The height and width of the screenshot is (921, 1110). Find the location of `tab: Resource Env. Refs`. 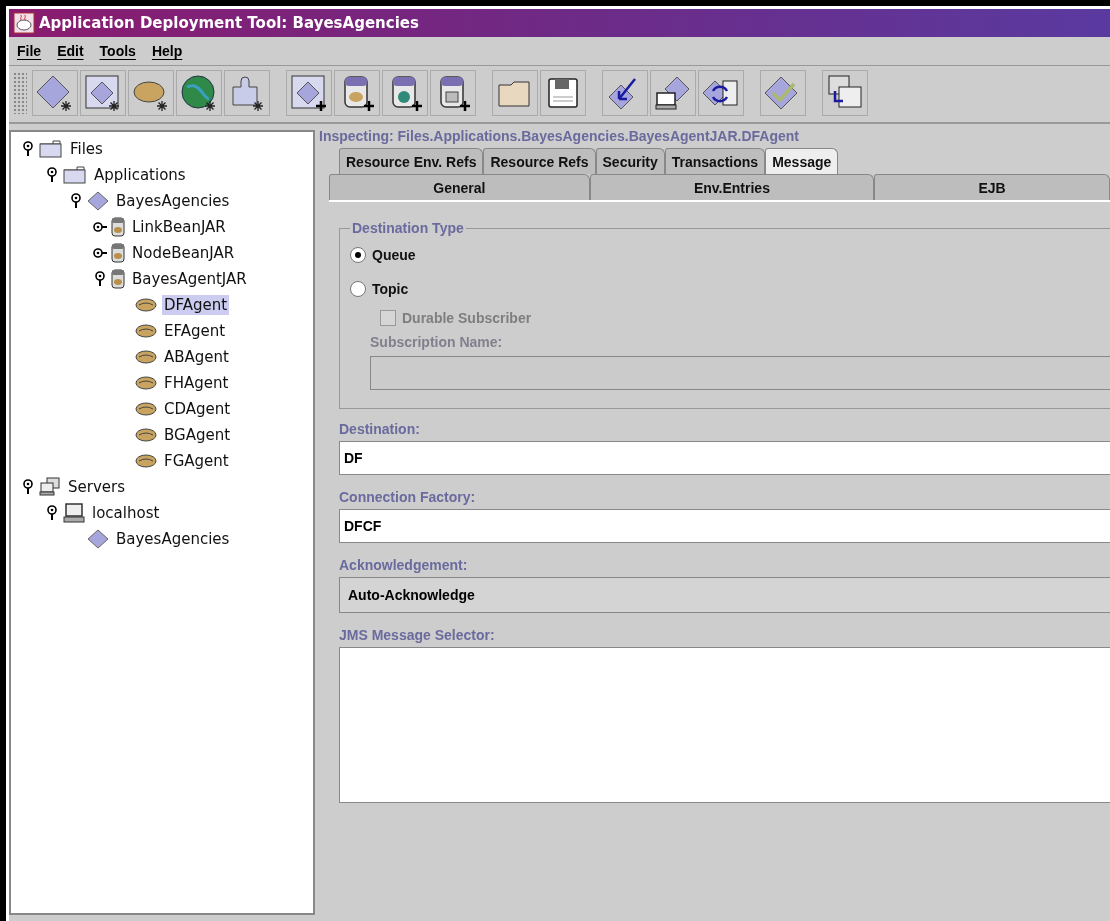

tab: Resource Env. Refs is located at coordinates (411, 161).